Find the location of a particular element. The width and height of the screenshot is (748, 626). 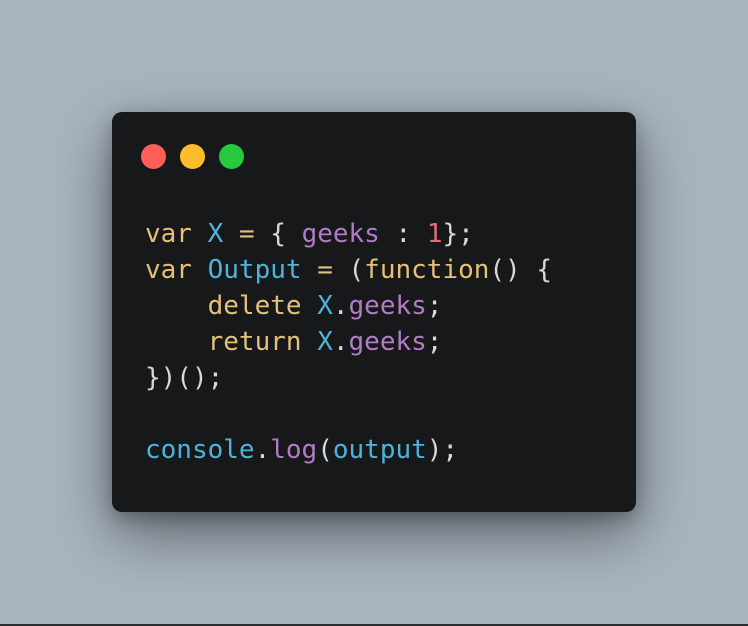

code-token: 1 is located at coordinates (434, 234).